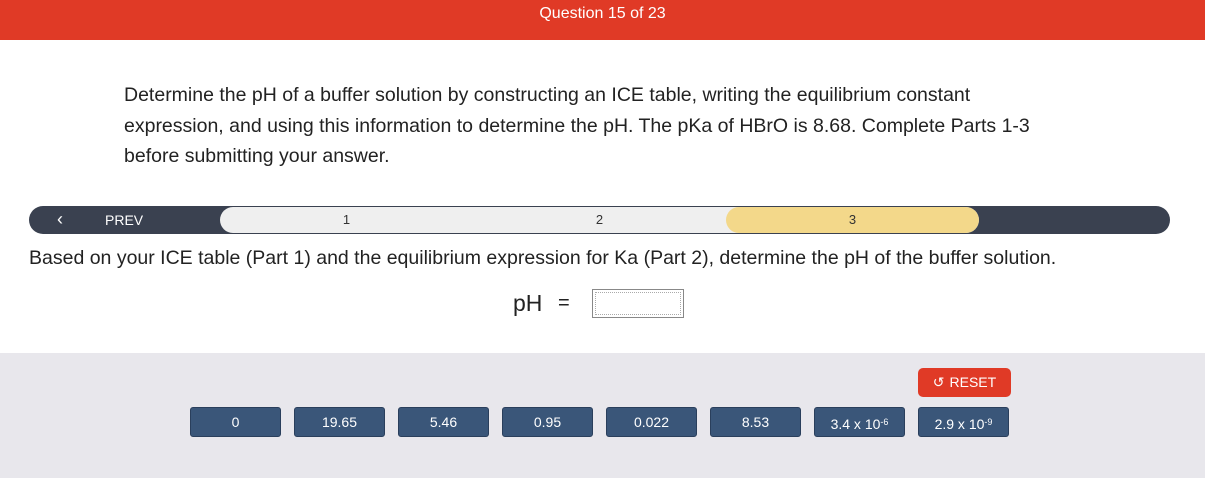  Describe the element at coordinates (64, 219) in the screenshot. I see `chevron-left-icon: ‹` at that location.